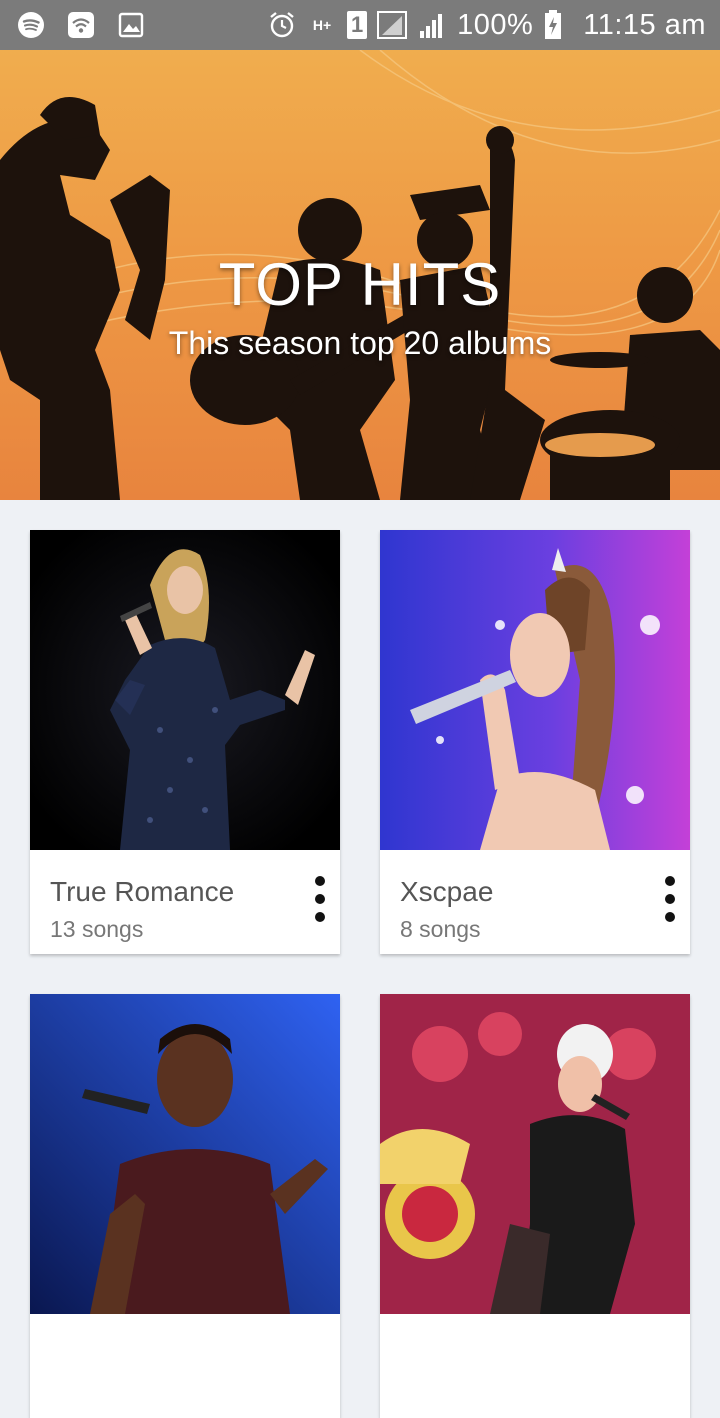 The height and width of the screenshot is (1418, 720). I want to click on image-icon, so click(131, 25).